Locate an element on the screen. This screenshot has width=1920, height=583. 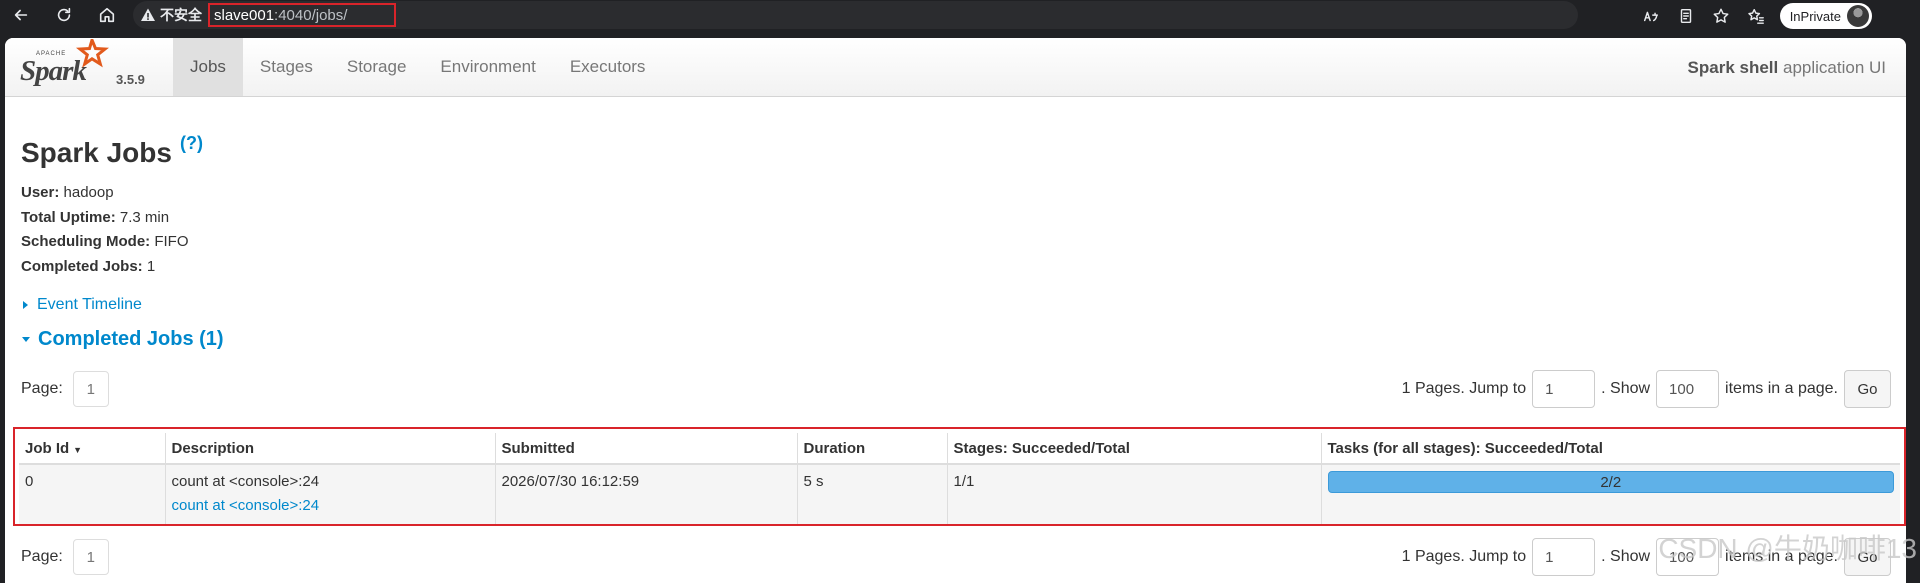
col-description: Description is located at coordinates (329, 449).